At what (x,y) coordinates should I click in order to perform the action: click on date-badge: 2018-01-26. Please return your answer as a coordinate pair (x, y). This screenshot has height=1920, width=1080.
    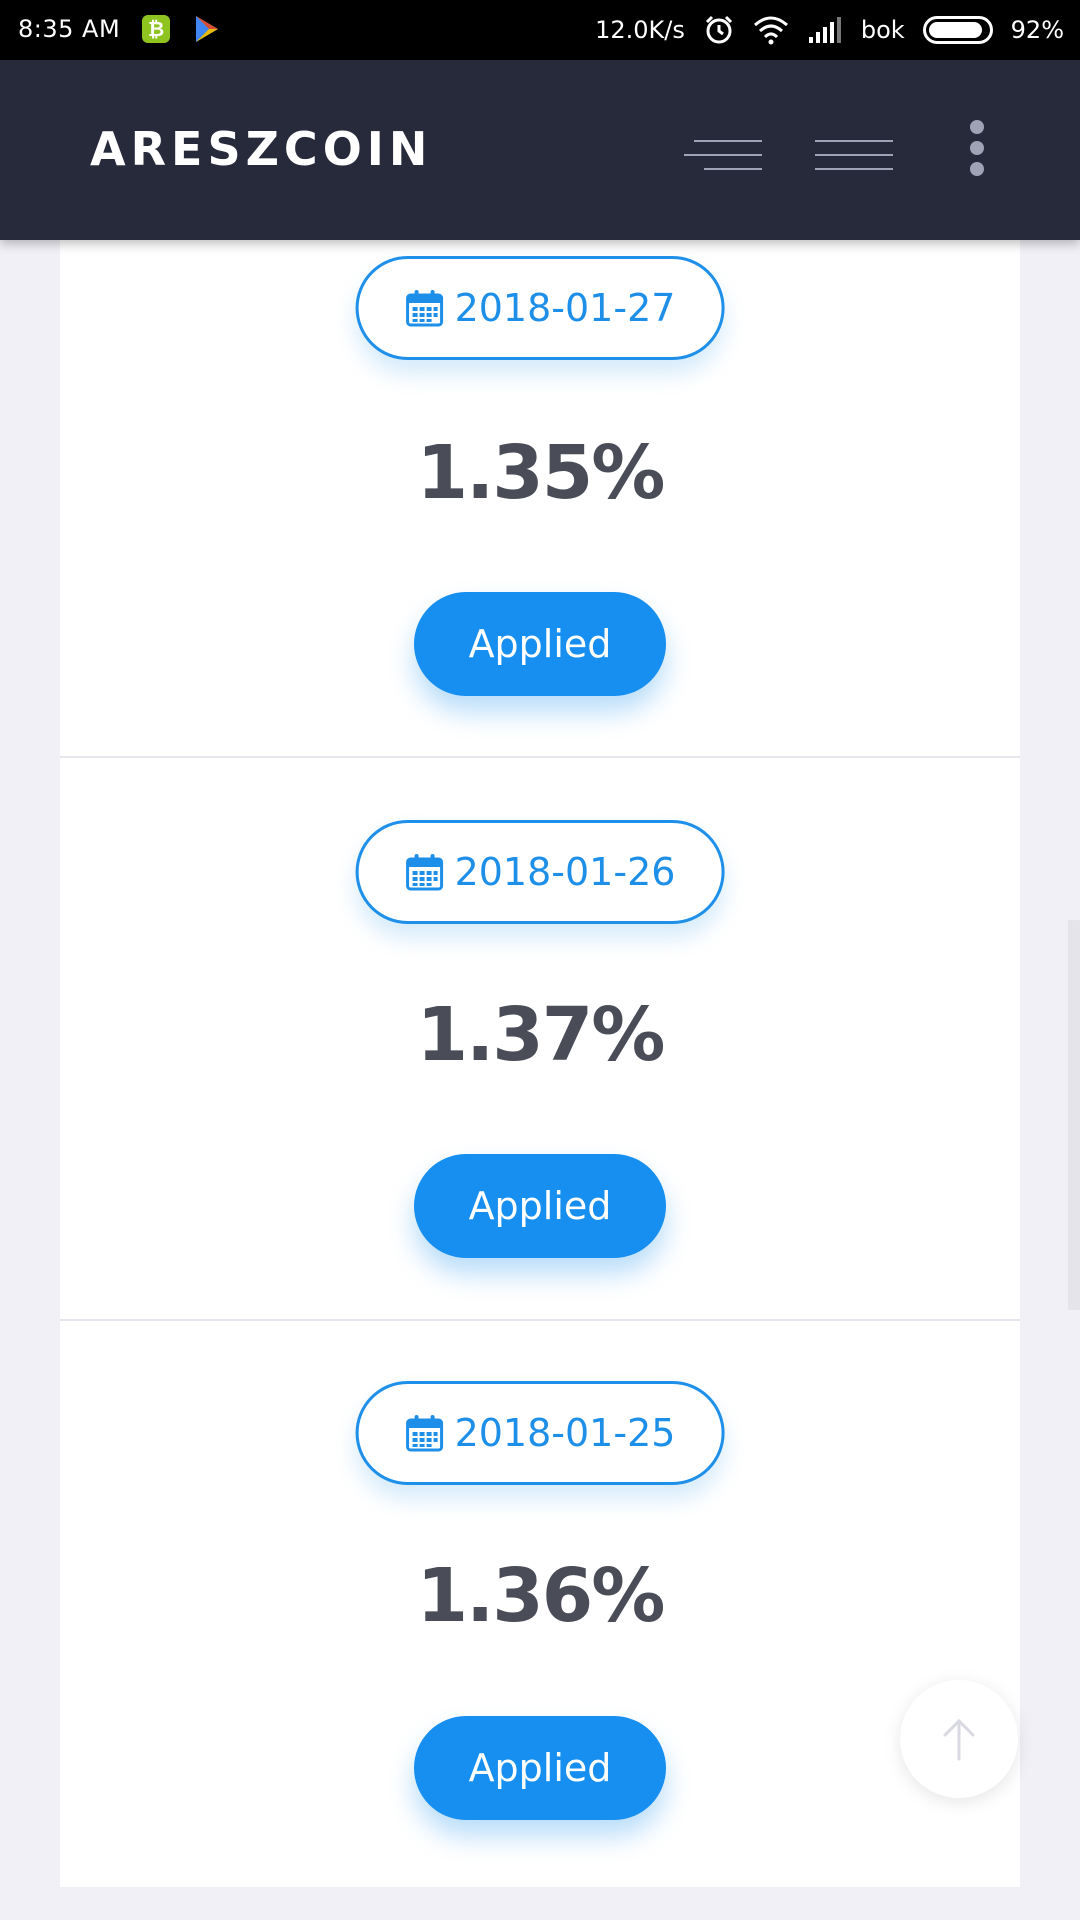
    Looking at the image, I should click on (540, 872).